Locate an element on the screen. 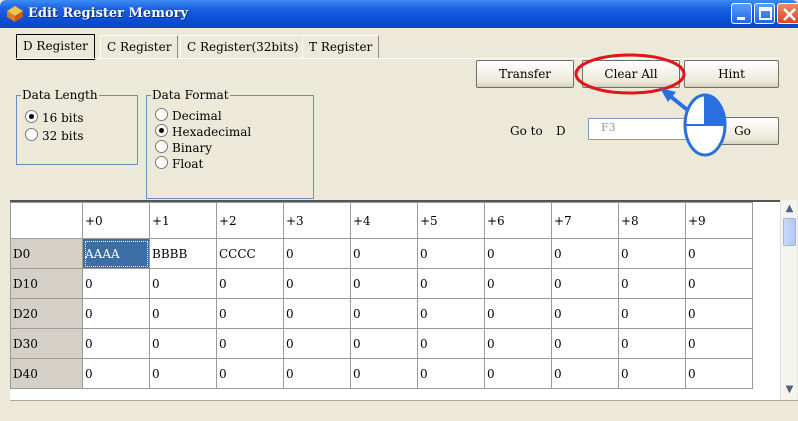 The height and width of the screenshot is (421, 798). table-row: D20 0 0 0 0 0 0 0 0 0 0 is located at coordinates (381, 313).